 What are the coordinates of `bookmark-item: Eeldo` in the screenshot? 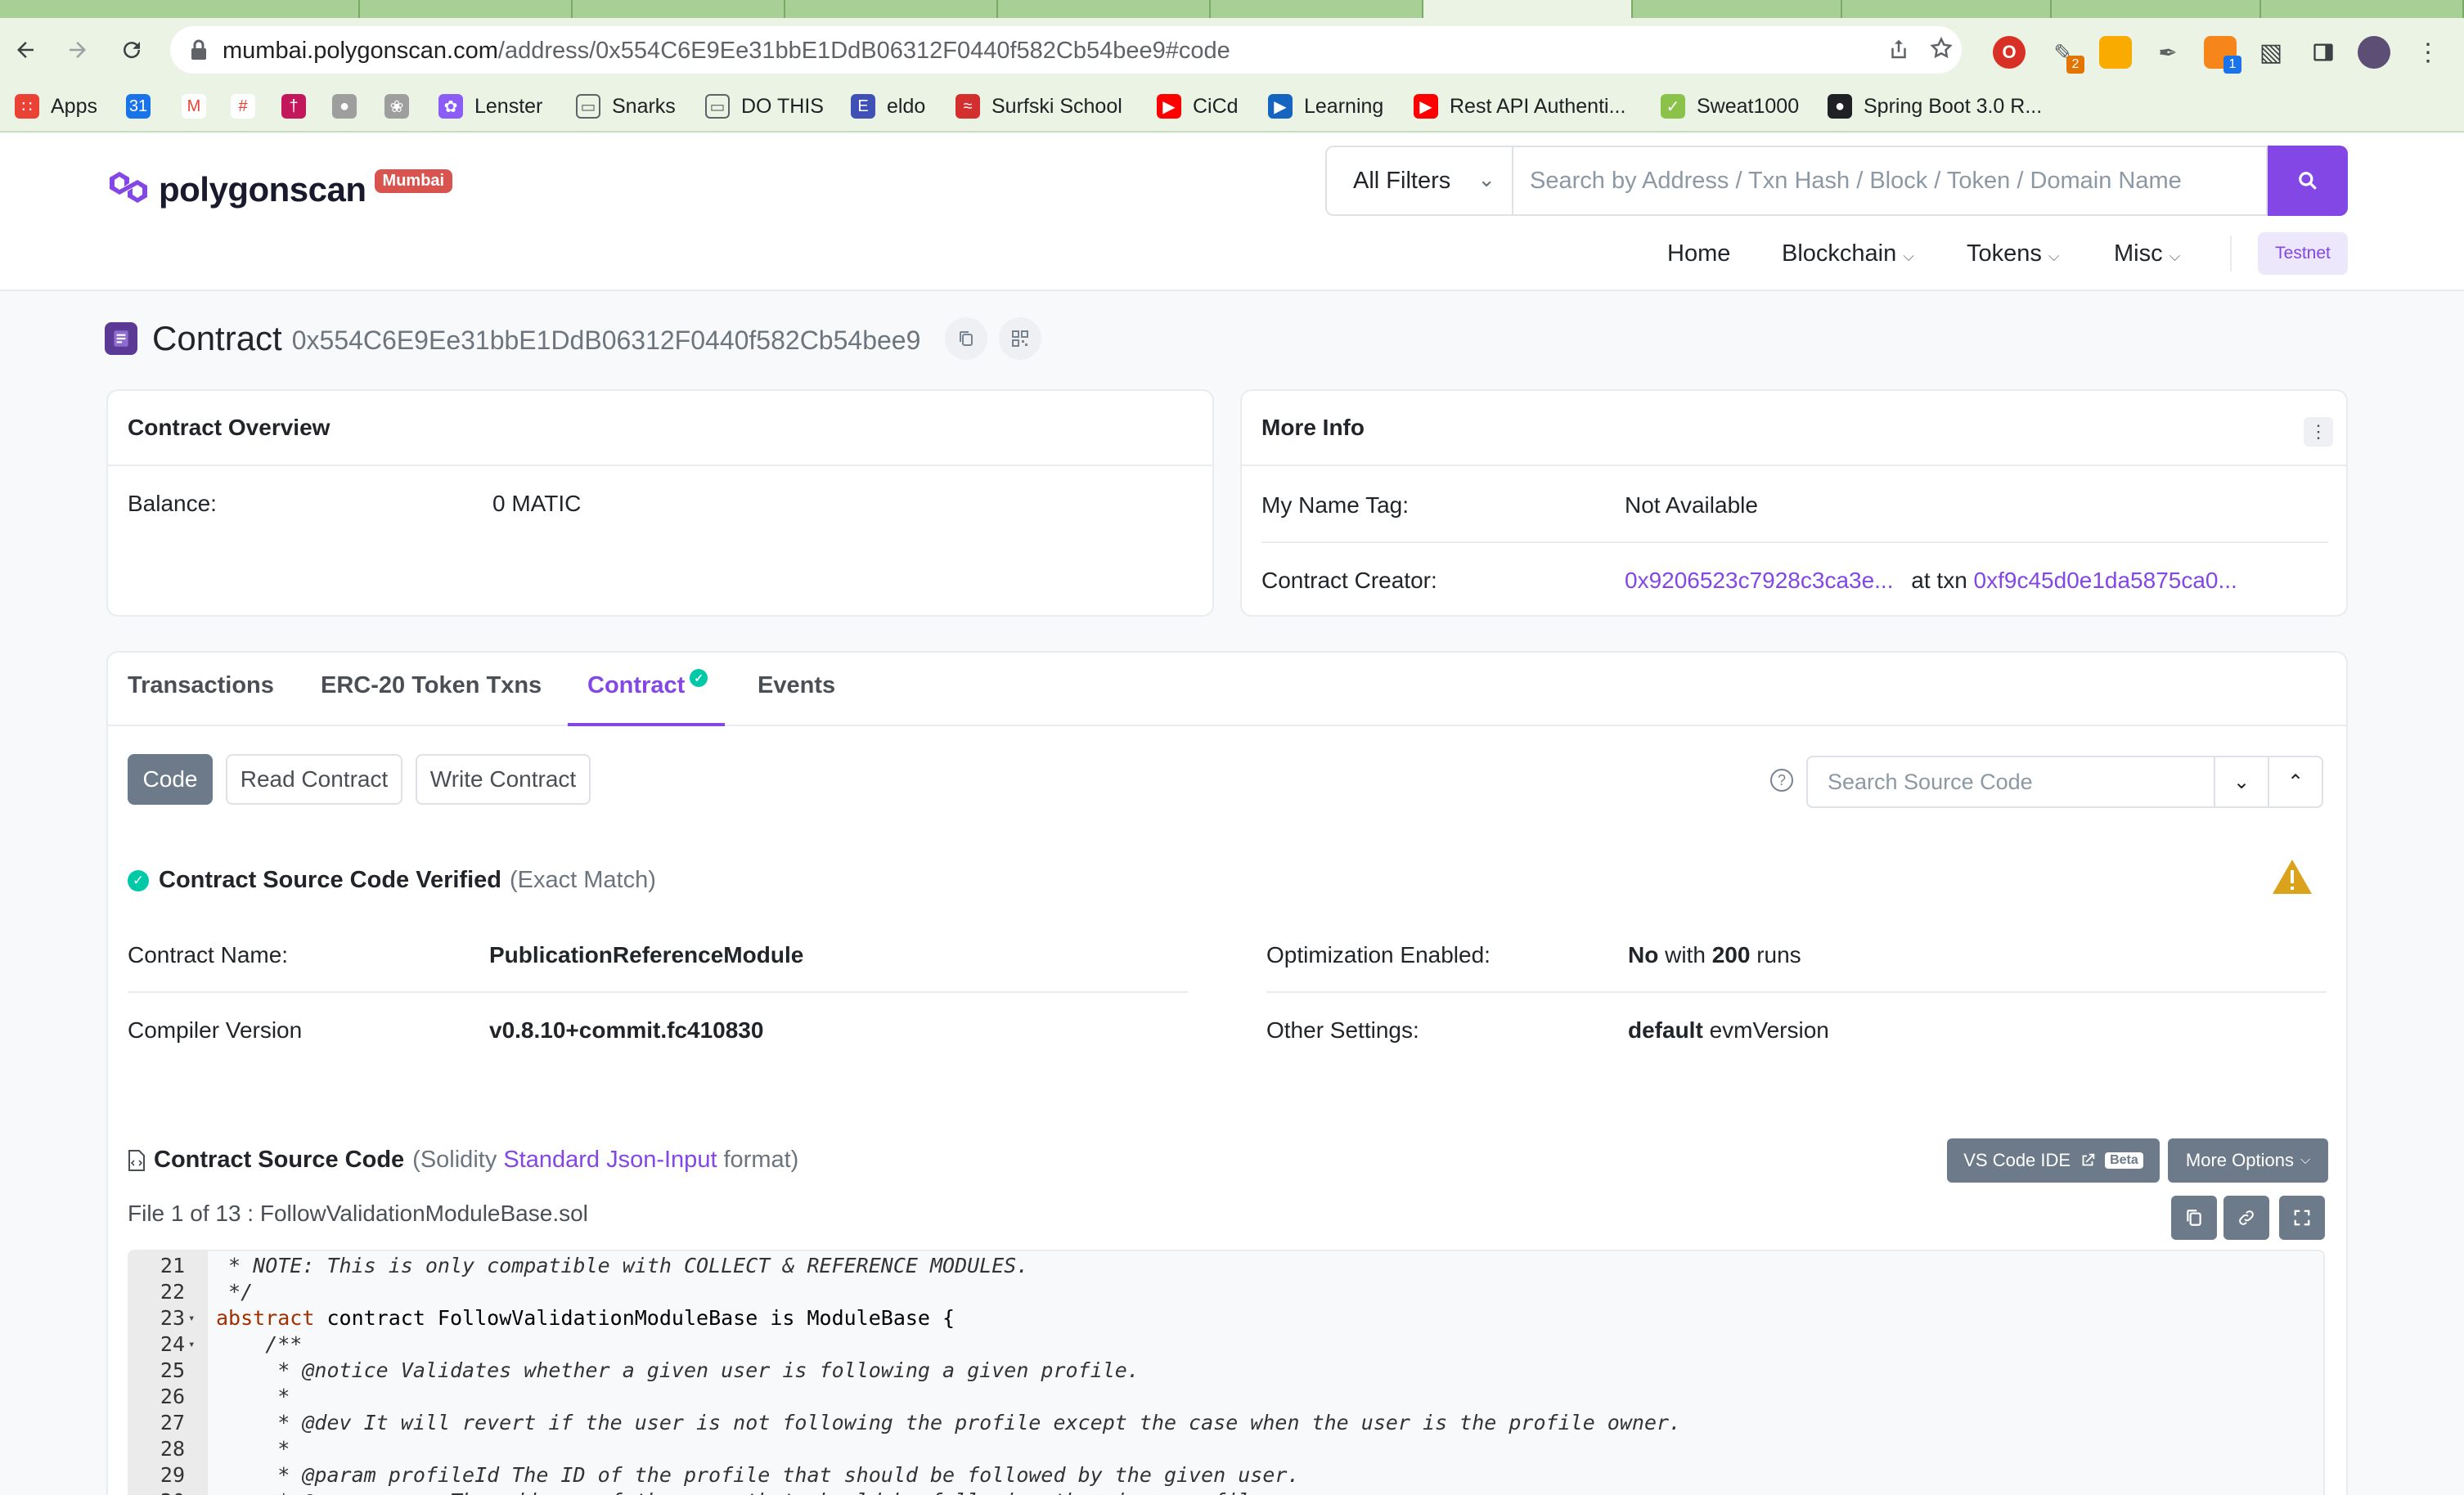 It's located at (888, 106).